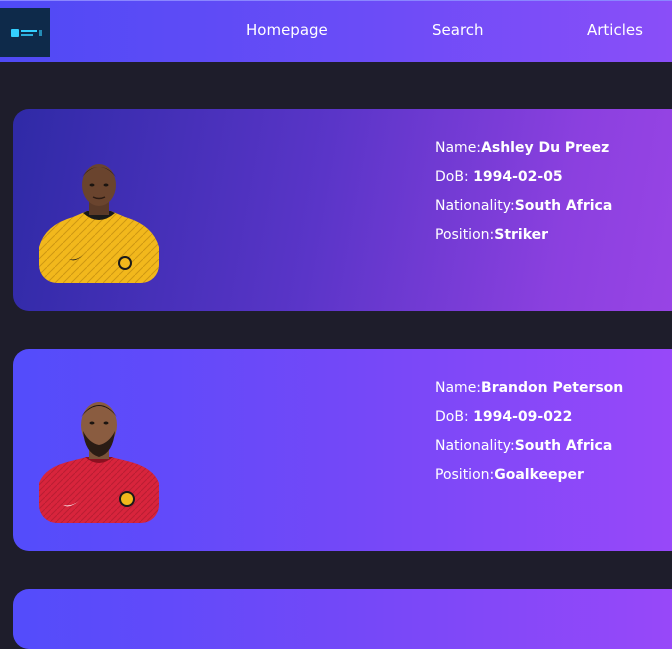  I want to click on player-name: Brandon Peterson, so click(552, 388).